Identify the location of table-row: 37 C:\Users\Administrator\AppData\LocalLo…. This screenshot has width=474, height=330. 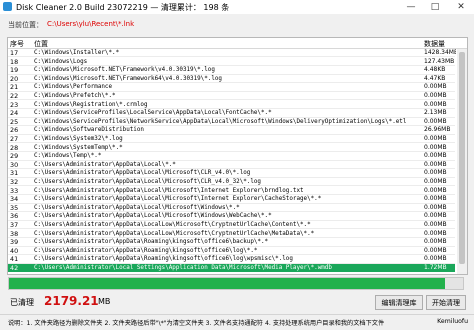
(231, 225).